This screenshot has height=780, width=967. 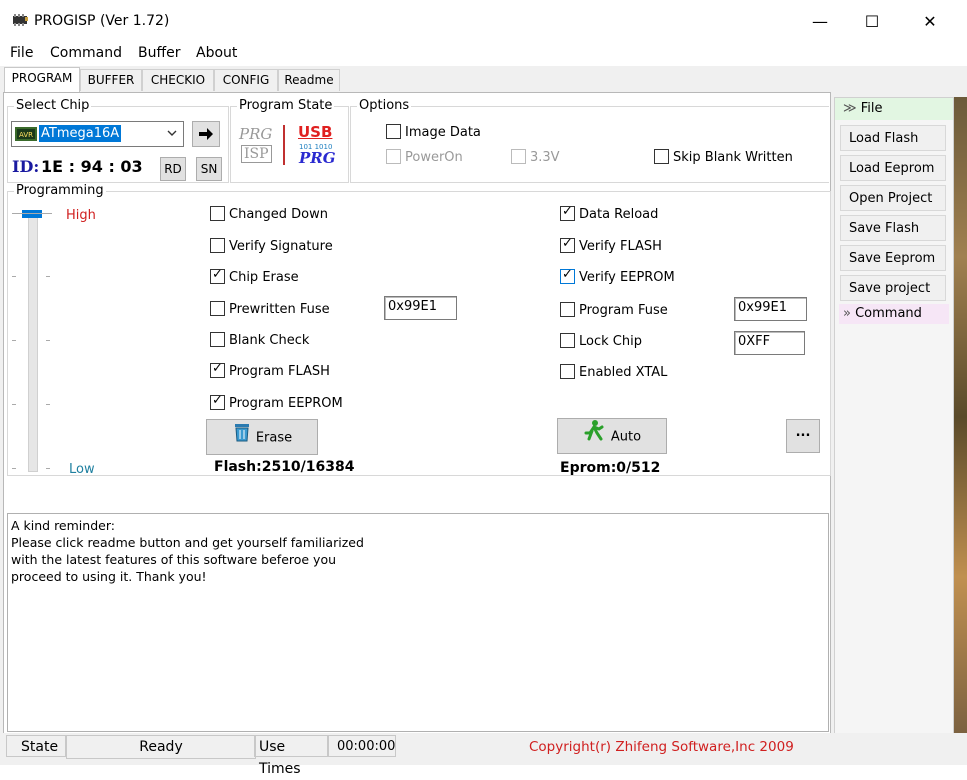 I want to click on program-state-label: Program State, so click(x=286, y=105).